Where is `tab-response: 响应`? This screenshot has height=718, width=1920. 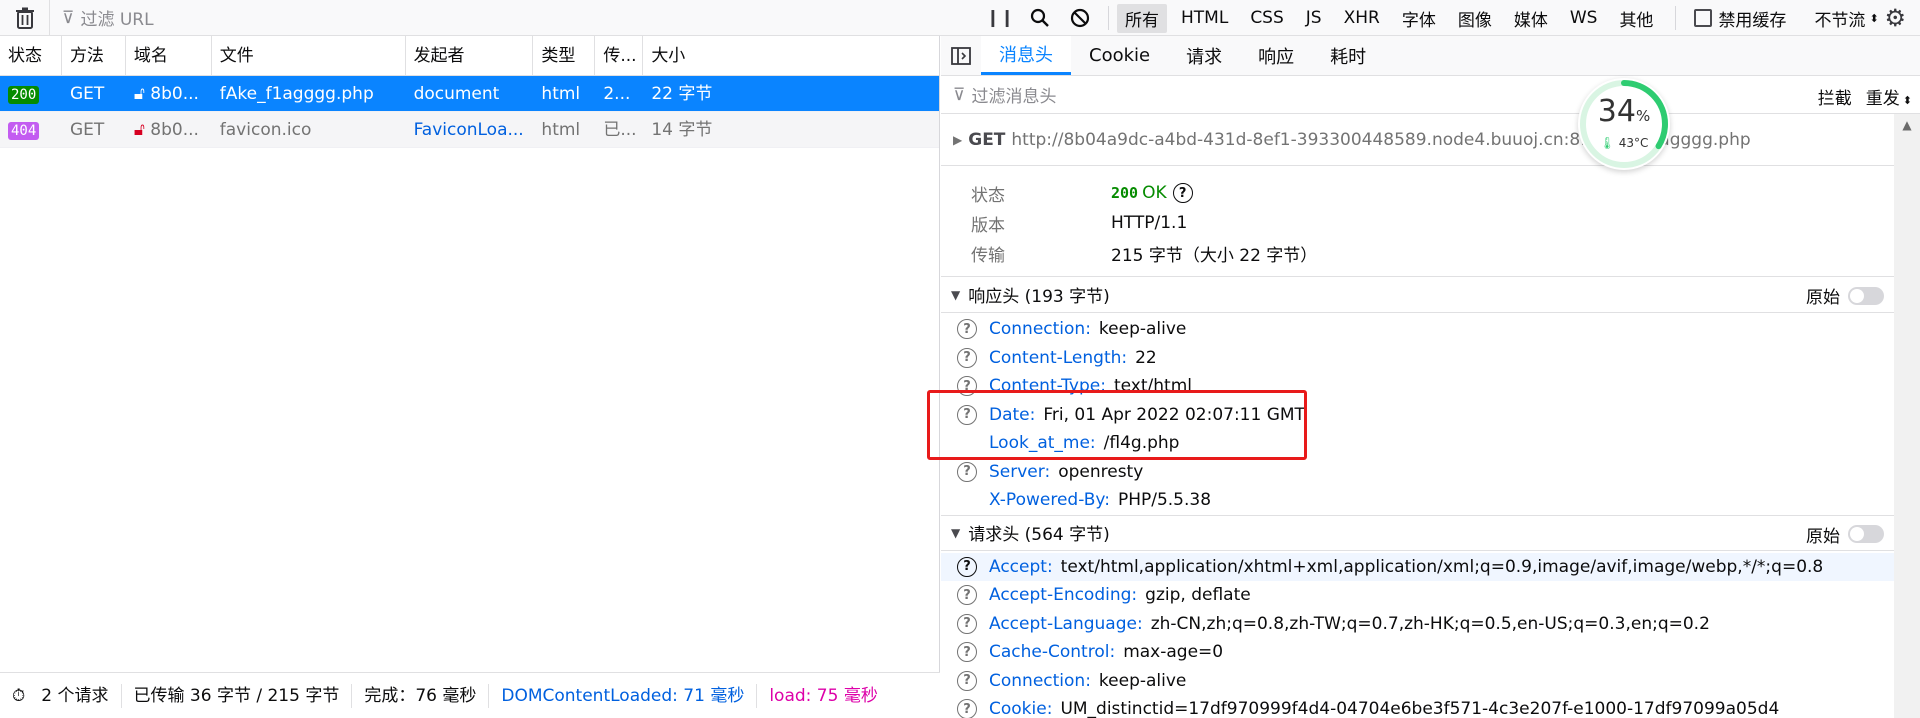 tab-response: 响应 is located at coordinates (1276, 55).